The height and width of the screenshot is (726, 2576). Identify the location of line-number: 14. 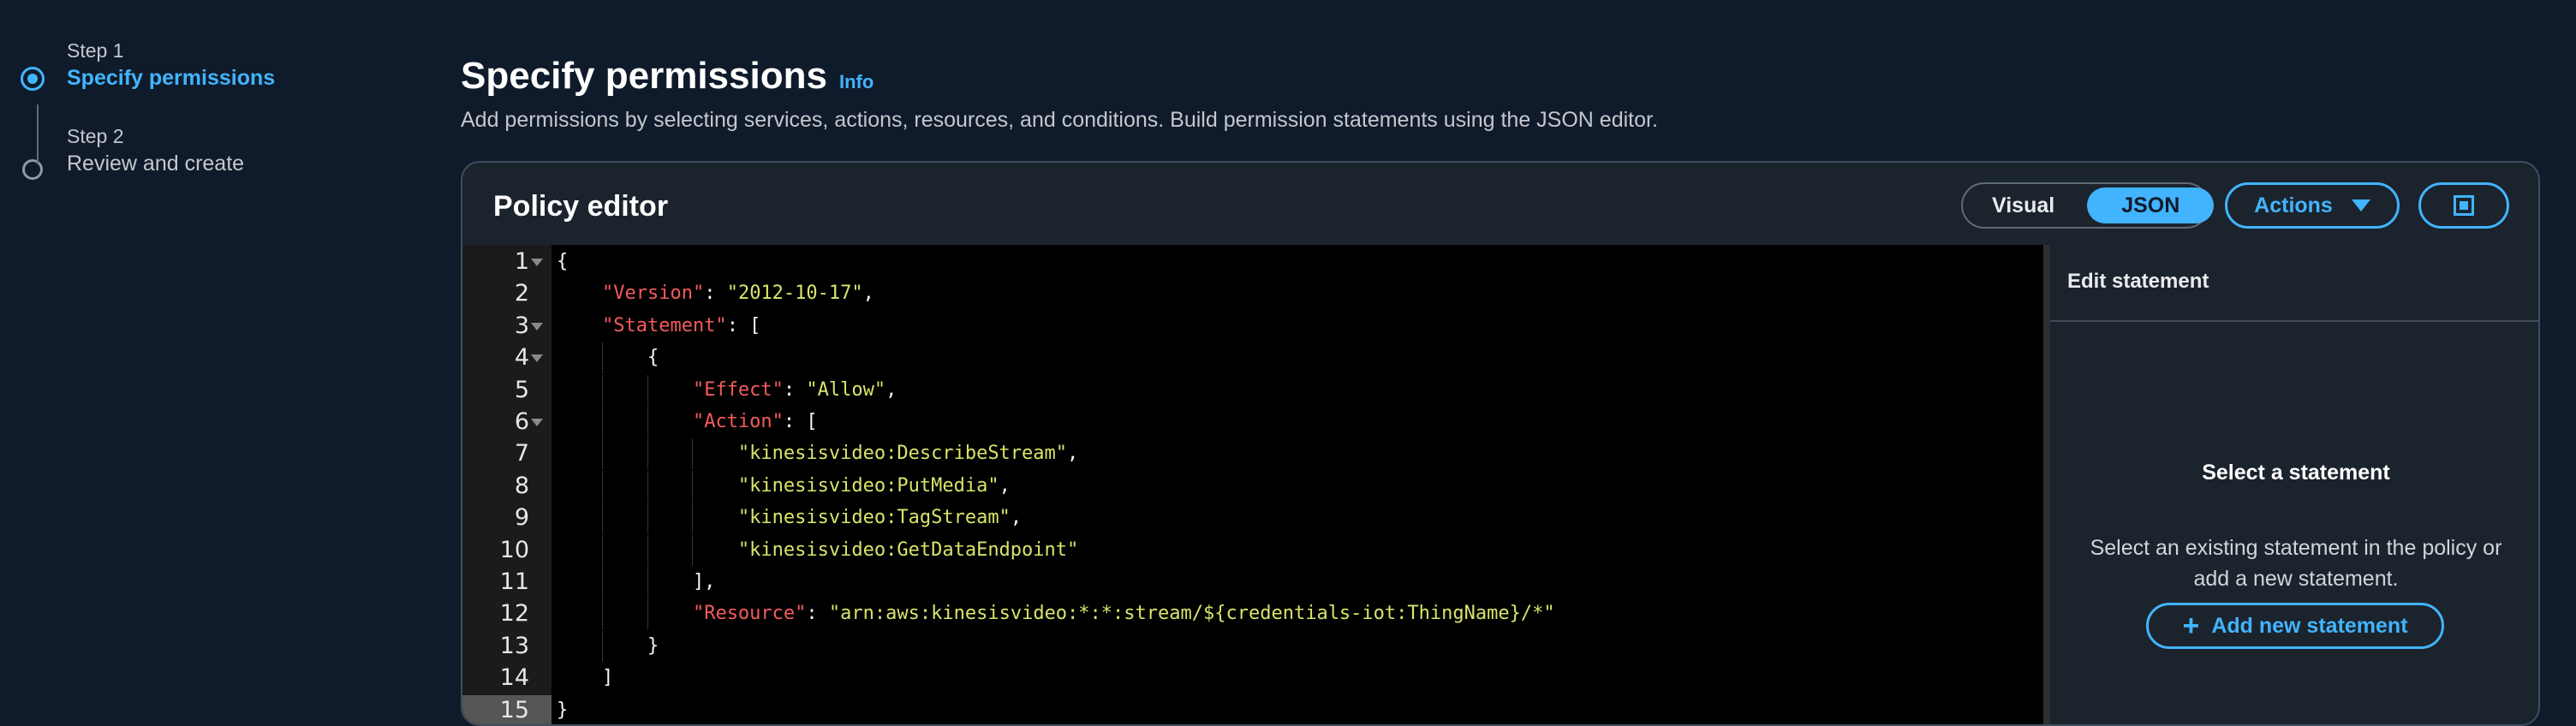
(514, 678).